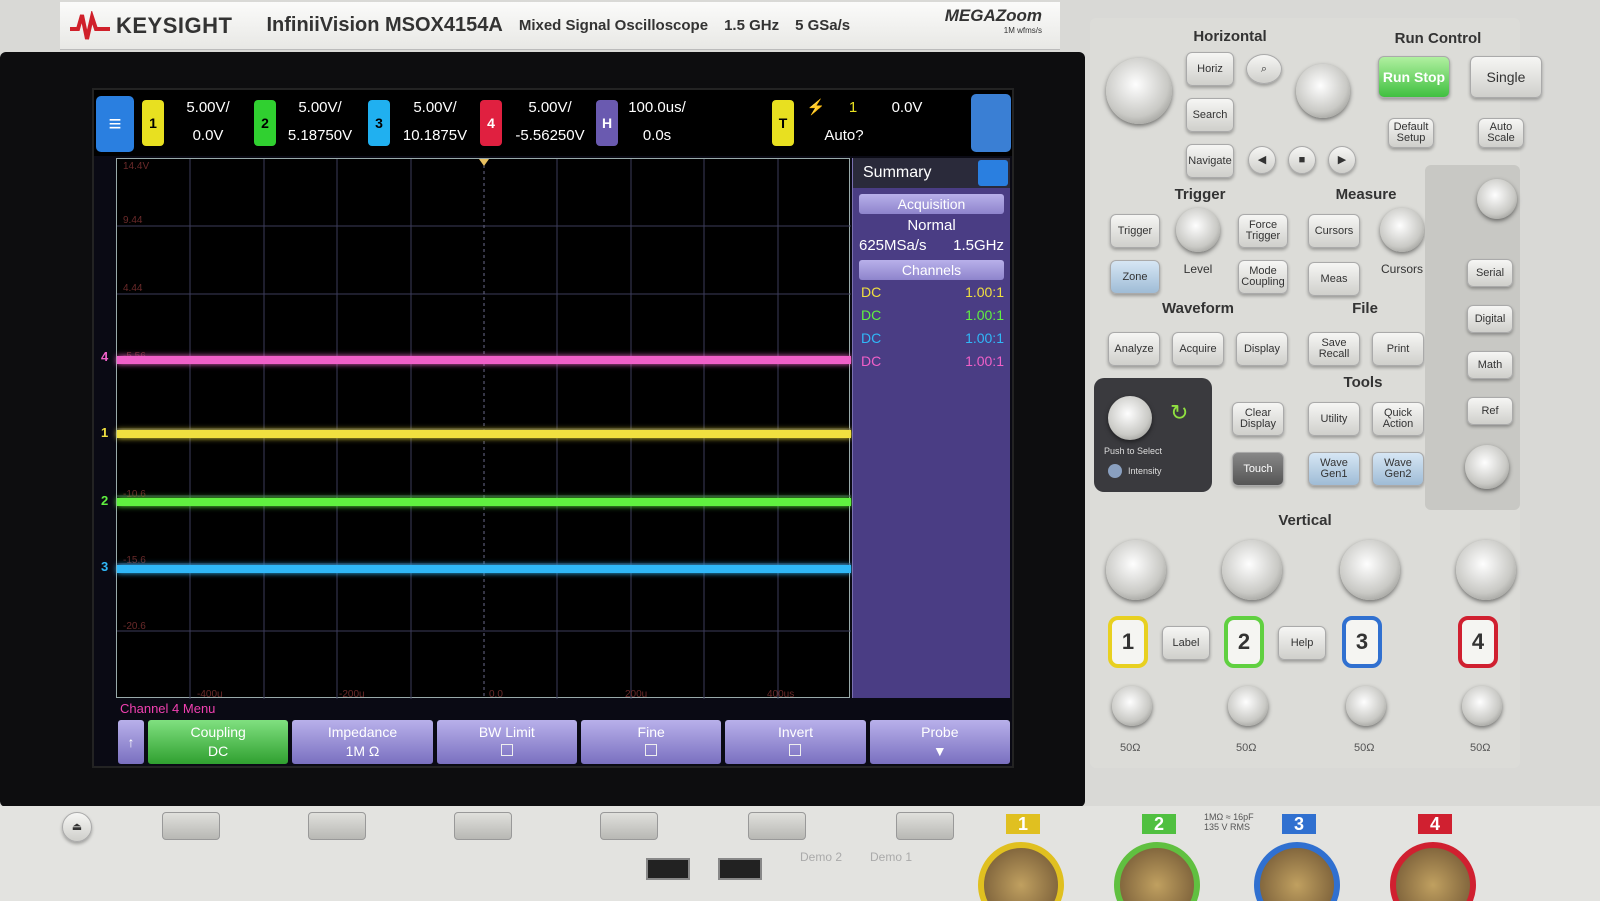 This screenshot has height=901, width=1600. I want to click on ch2-offset: 5.18750V, so click(320, 136).